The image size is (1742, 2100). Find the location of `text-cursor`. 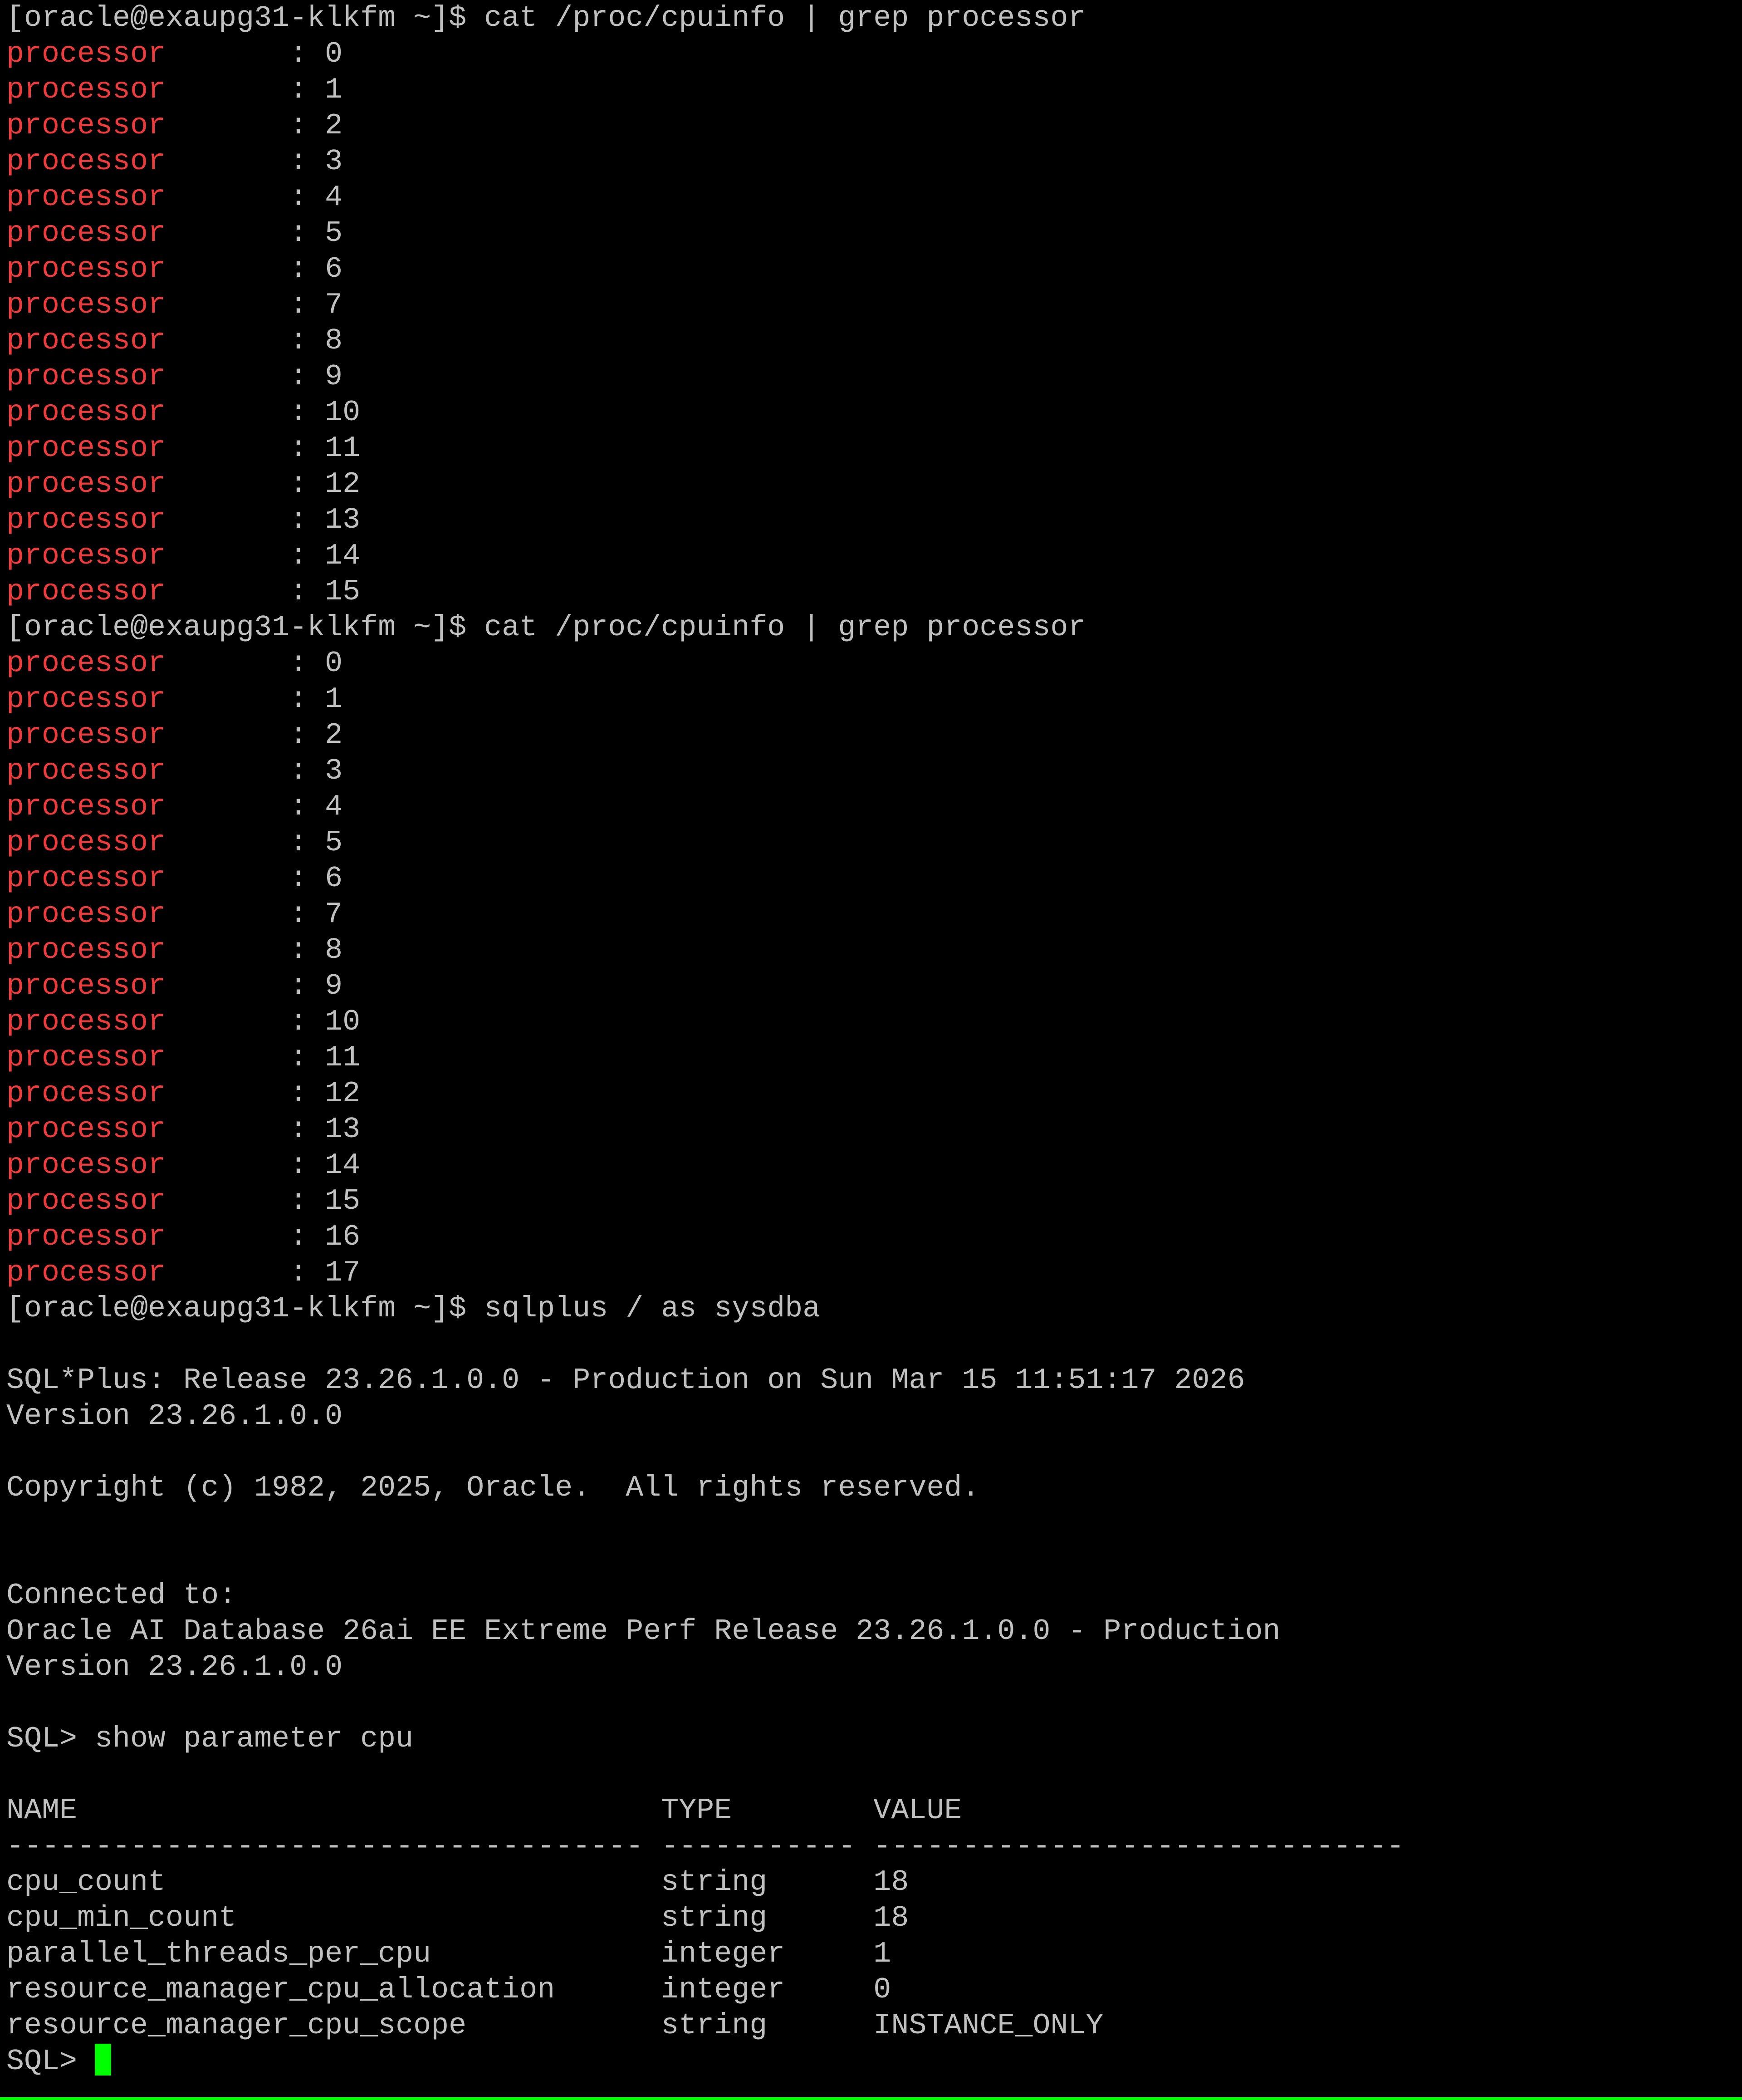

text-cursor is located at coordinates (103, 2059).